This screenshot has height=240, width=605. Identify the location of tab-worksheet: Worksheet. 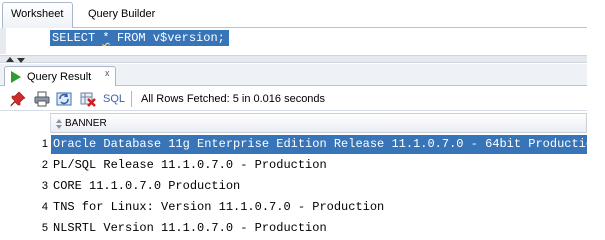
(37, 15).